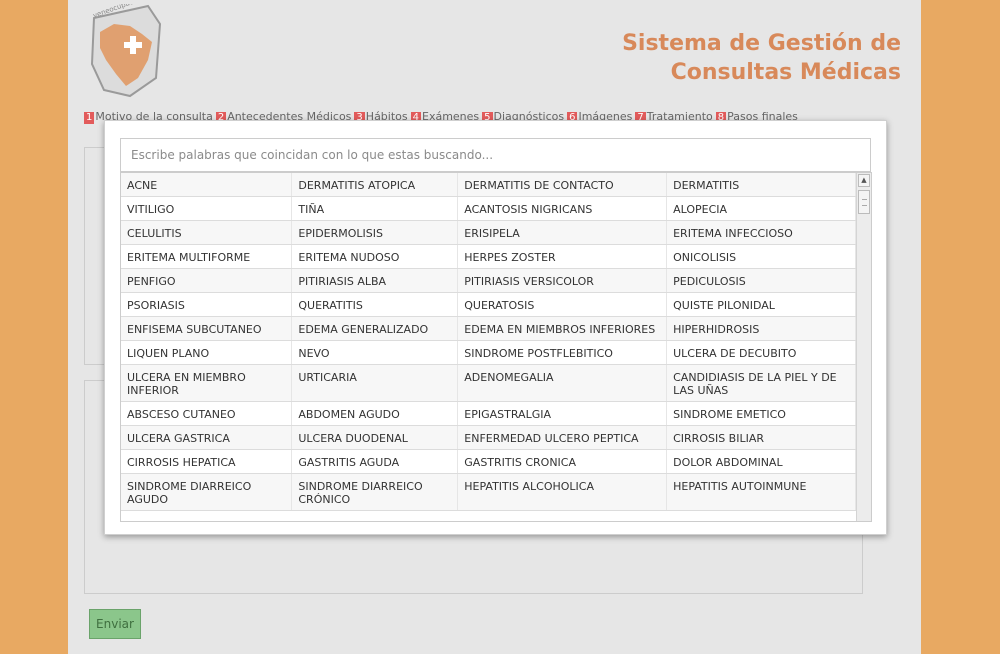 The height and width of the screenshot is (654, 1000). What do you see at coordinates (126, 49) in the screenshot?
I see `logo: veneocupacional` at bounding box center [126, 49].